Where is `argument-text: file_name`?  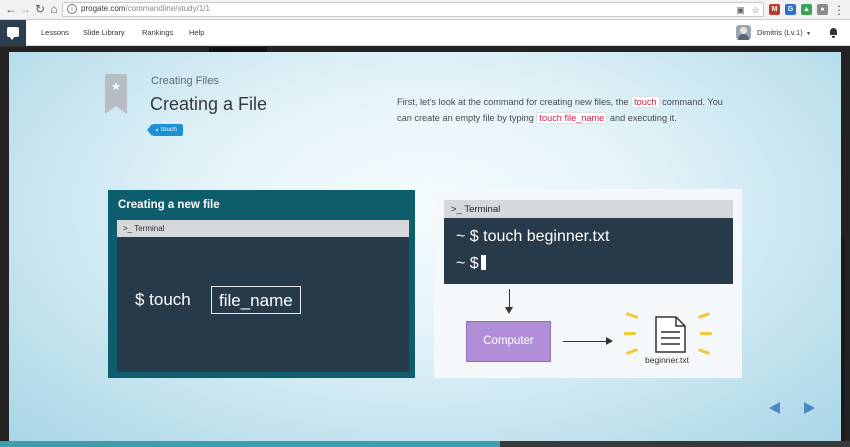 argument-text: file_name is located at coordinates (256, 300).